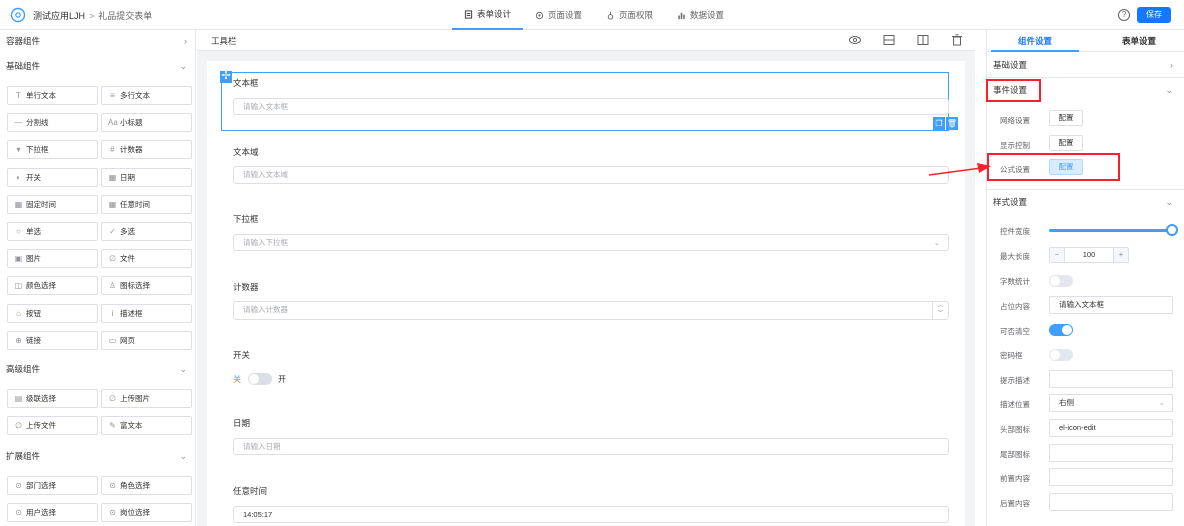  What do you see at coordinates (52, 485) in the screenshot?
I see `component-item: ⊙ 部门选择` at bounding box center [52, 485].